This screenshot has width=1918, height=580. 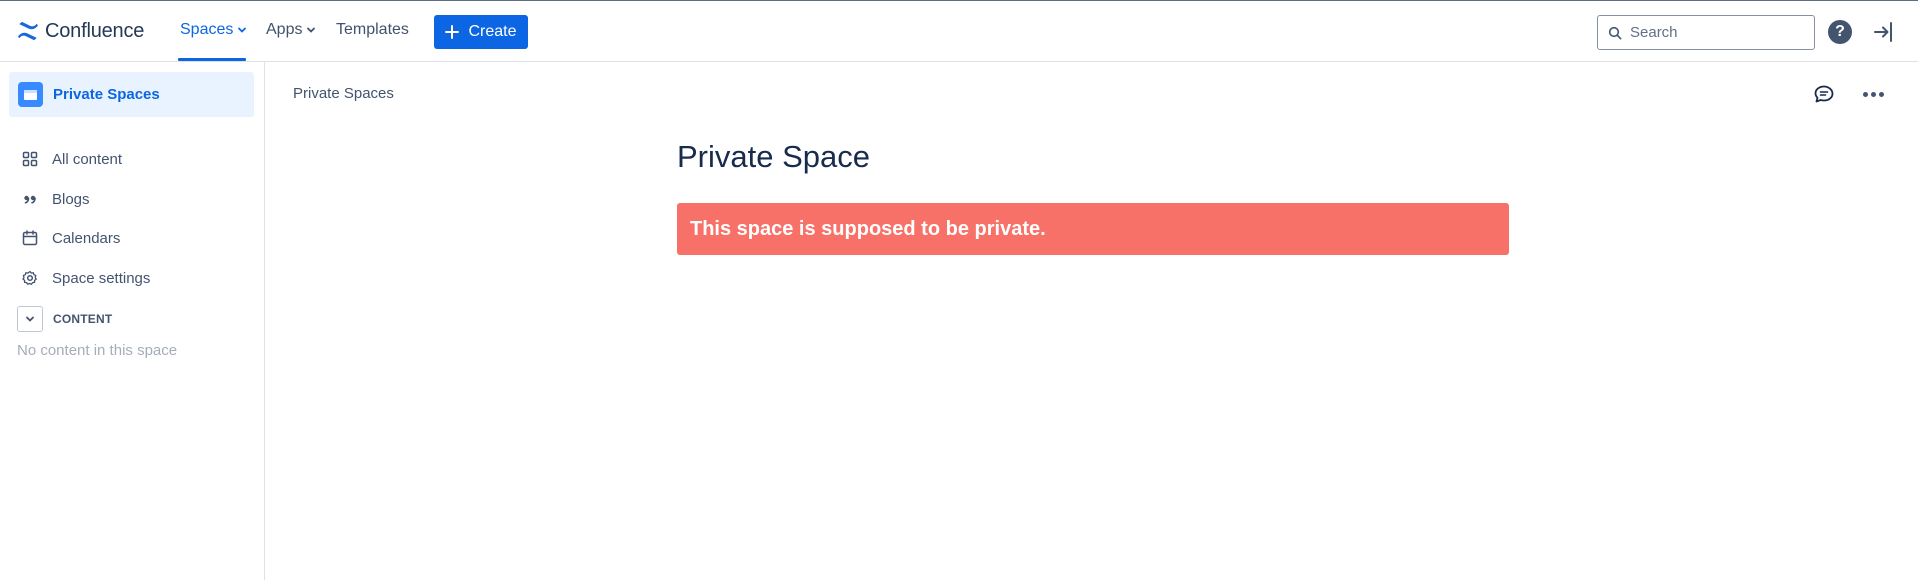 I want to click on content-section-header: CONTENT, so click(x=64, y=319).